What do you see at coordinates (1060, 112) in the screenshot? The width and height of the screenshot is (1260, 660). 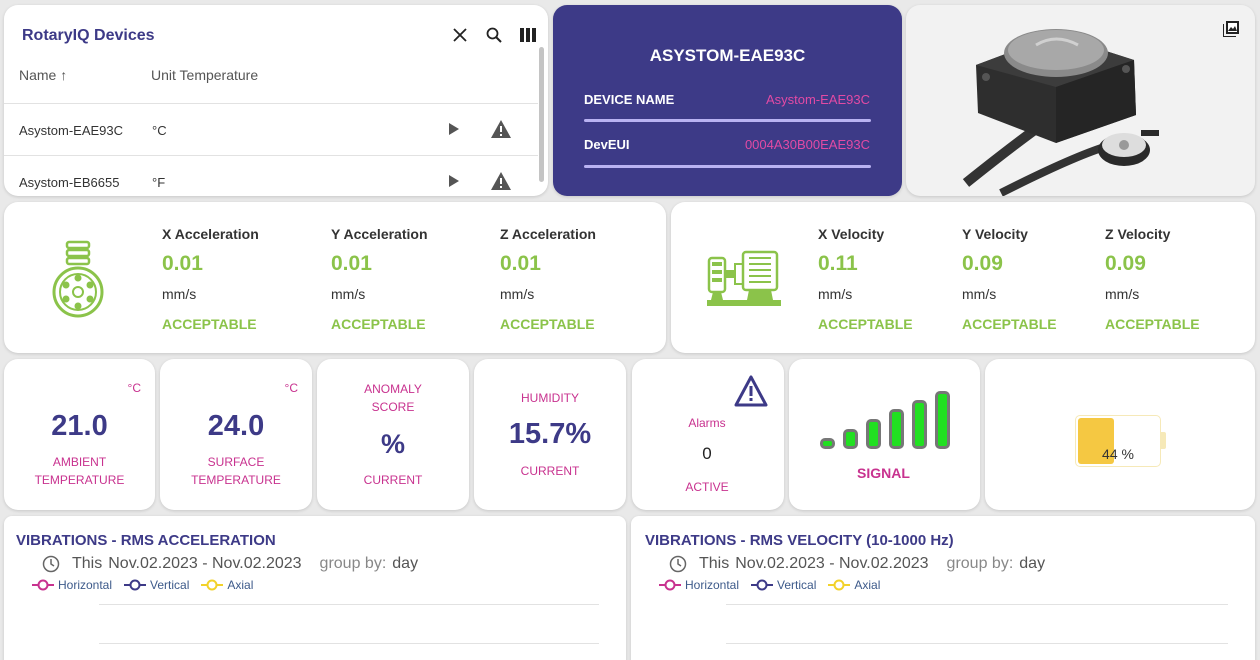 I see `sensor-device-image` at bounding box center [1060, 112].